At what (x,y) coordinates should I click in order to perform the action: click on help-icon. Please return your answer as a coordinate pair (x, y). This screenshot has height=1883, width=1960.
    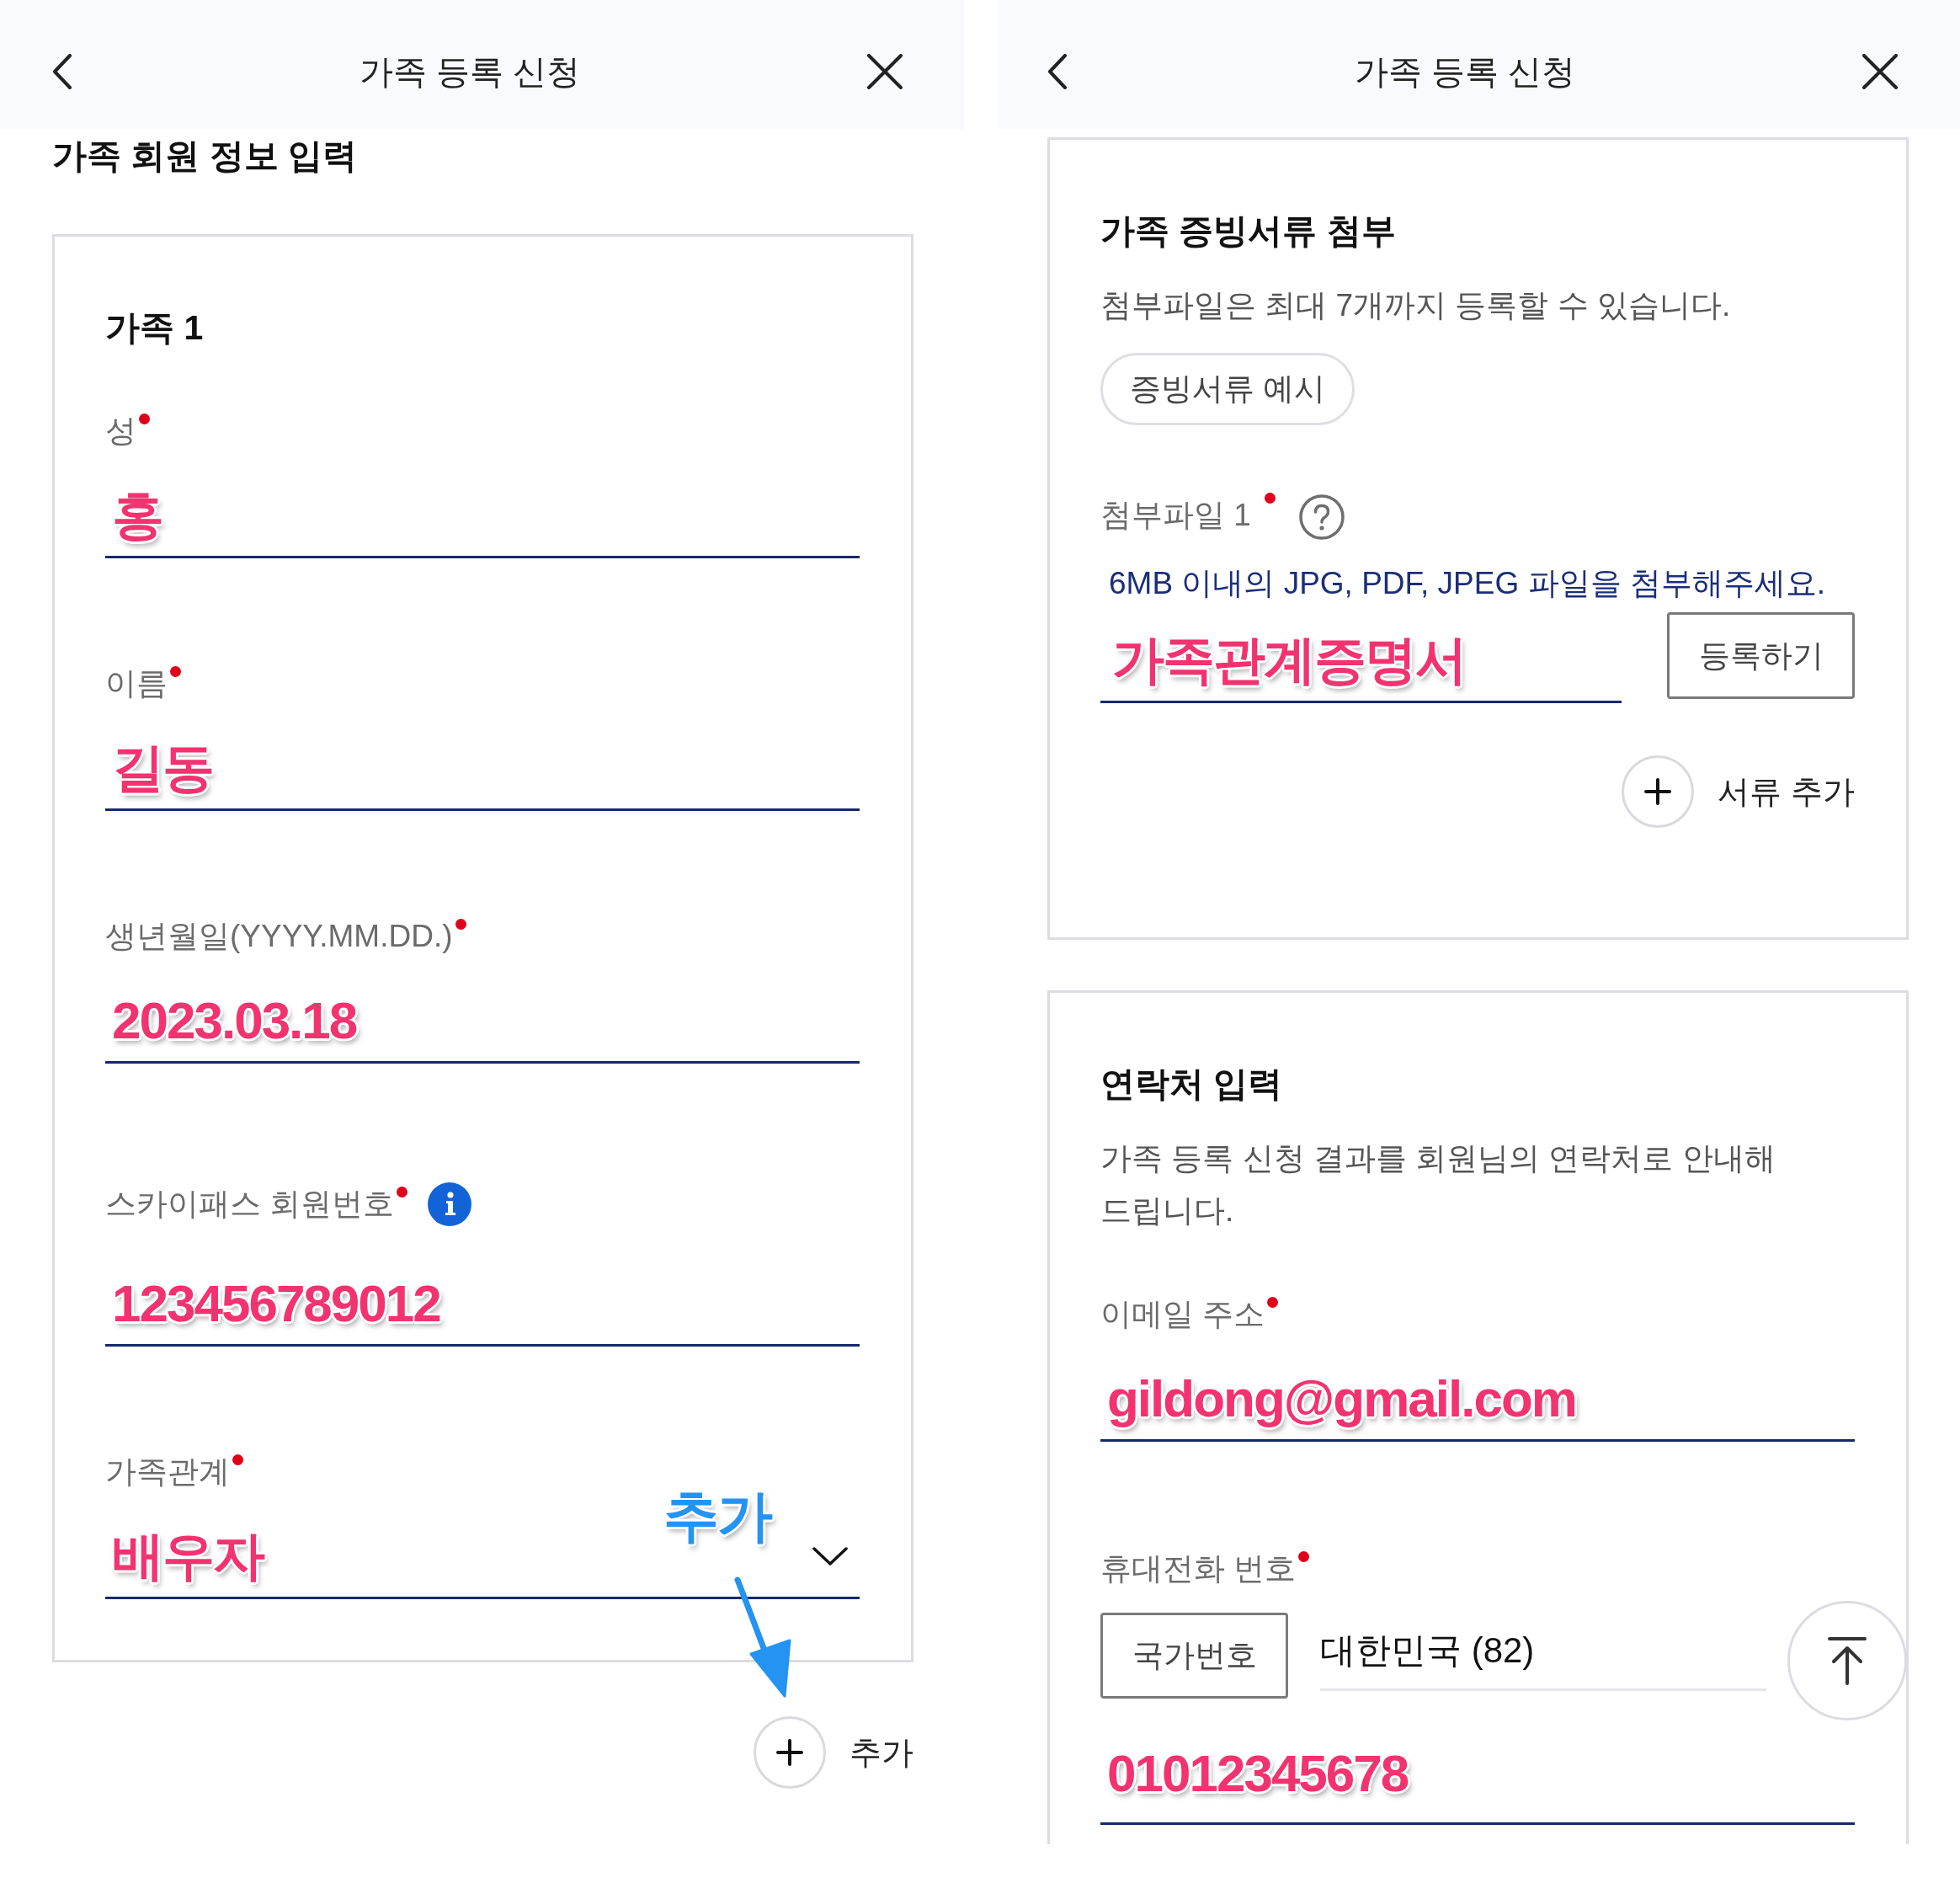
    Looking at the image, I should click on (1321, 517).